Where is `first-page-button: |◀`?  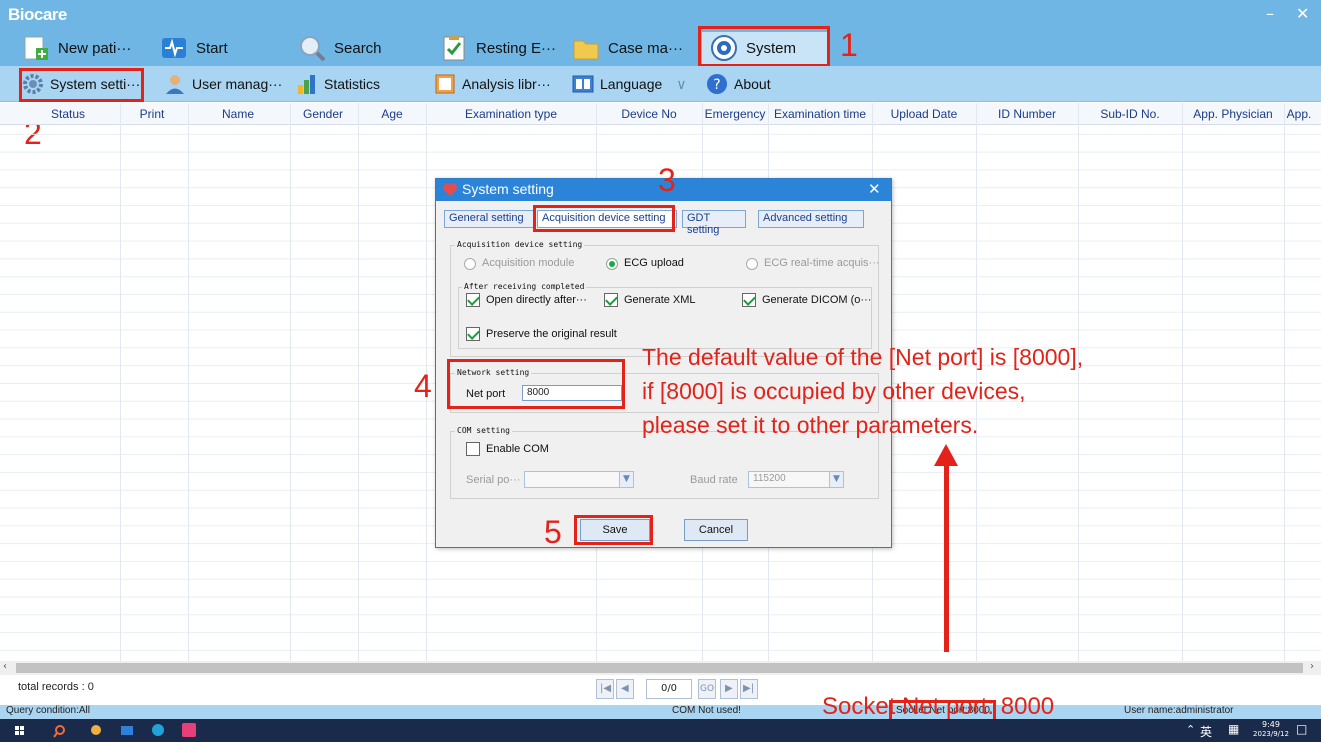
first-page-button: |◀ is located at coordinates (605, 689).